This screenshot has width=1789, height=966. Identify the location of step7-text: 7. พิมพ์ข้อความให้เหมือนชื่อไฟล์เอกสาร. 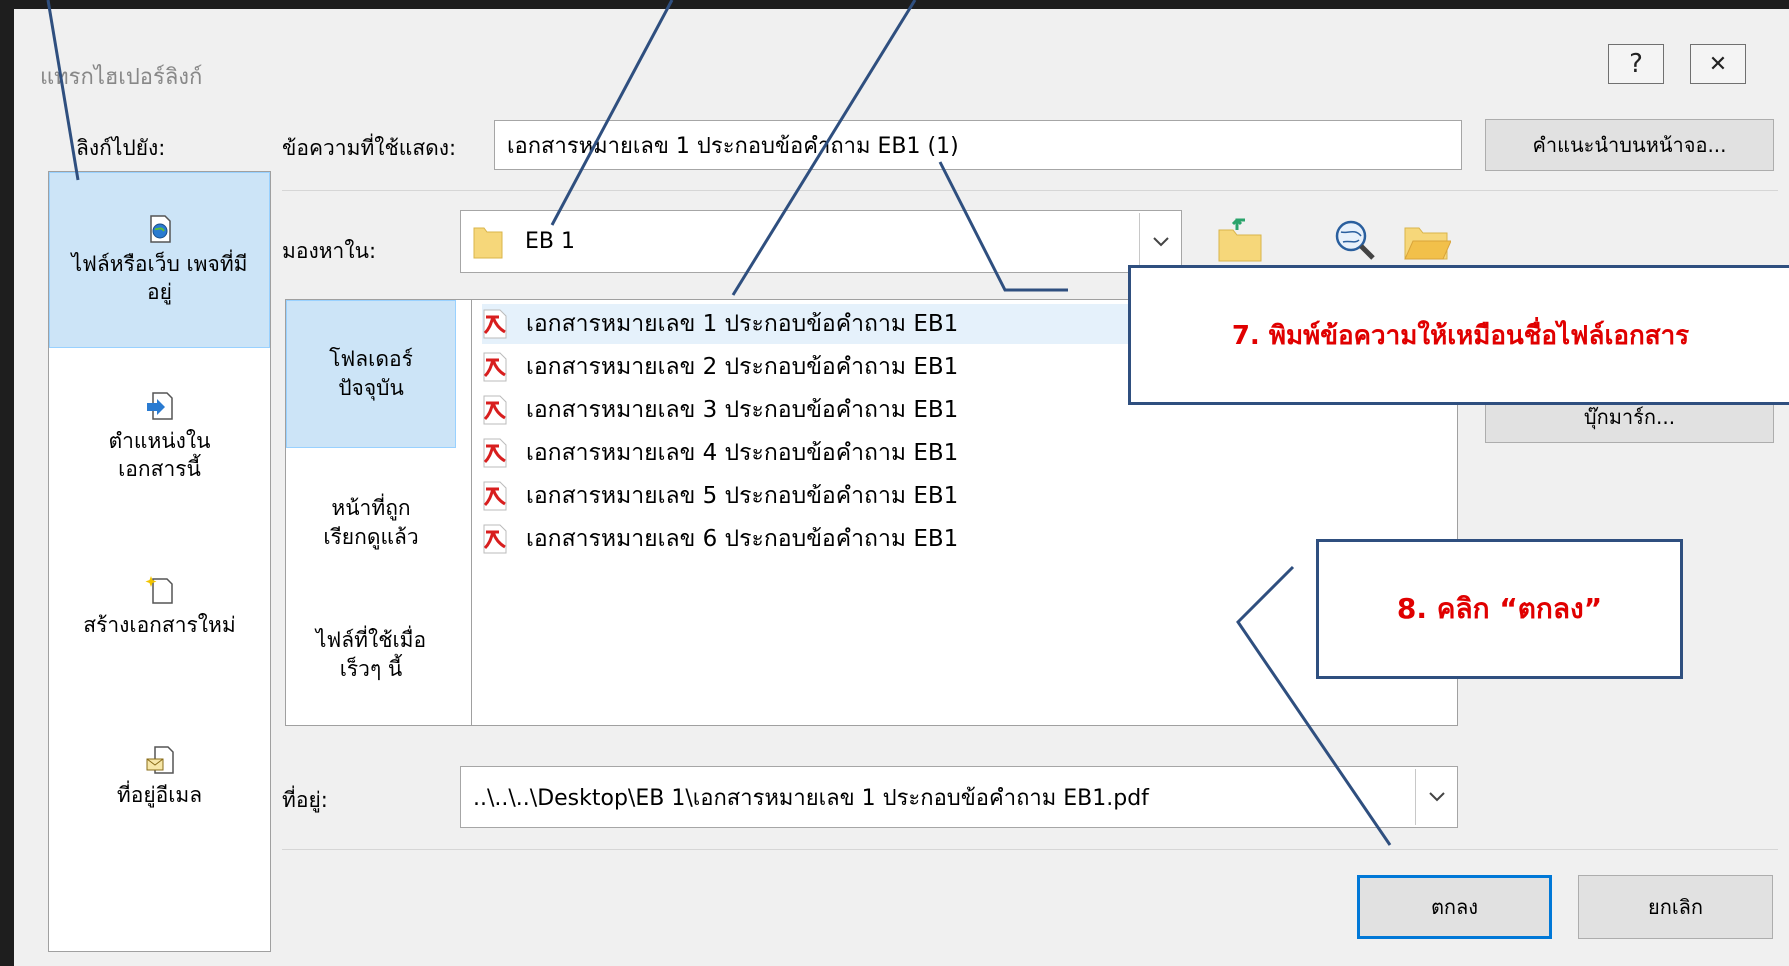
(1460, 335).